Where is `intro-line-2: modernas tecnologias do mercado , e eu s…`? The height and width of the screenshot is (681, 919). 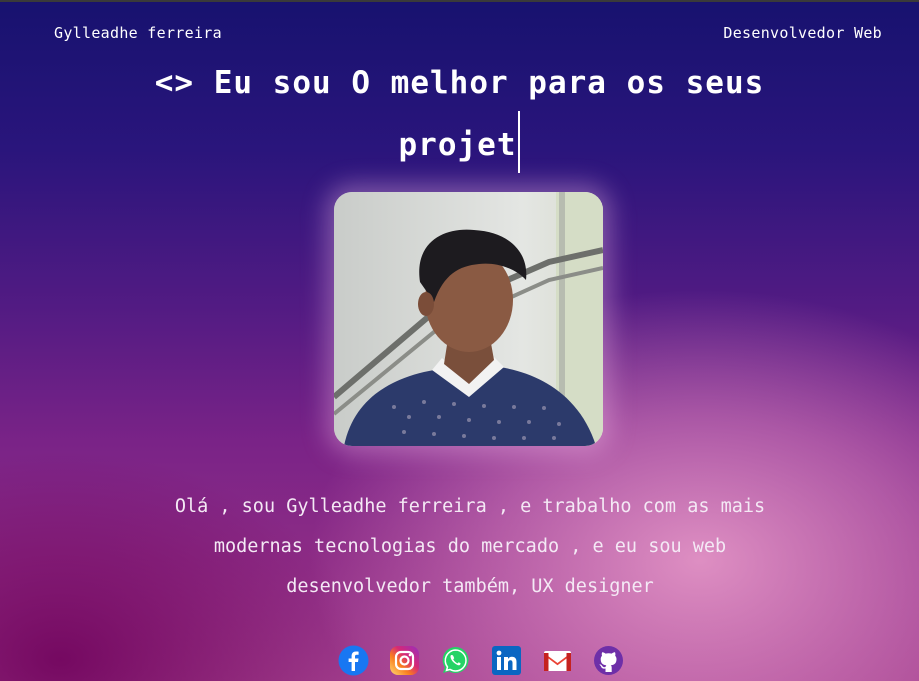 intro-line-2: modernas tecnologias do mercado , e eu s… is located at coordinates (470, 546).